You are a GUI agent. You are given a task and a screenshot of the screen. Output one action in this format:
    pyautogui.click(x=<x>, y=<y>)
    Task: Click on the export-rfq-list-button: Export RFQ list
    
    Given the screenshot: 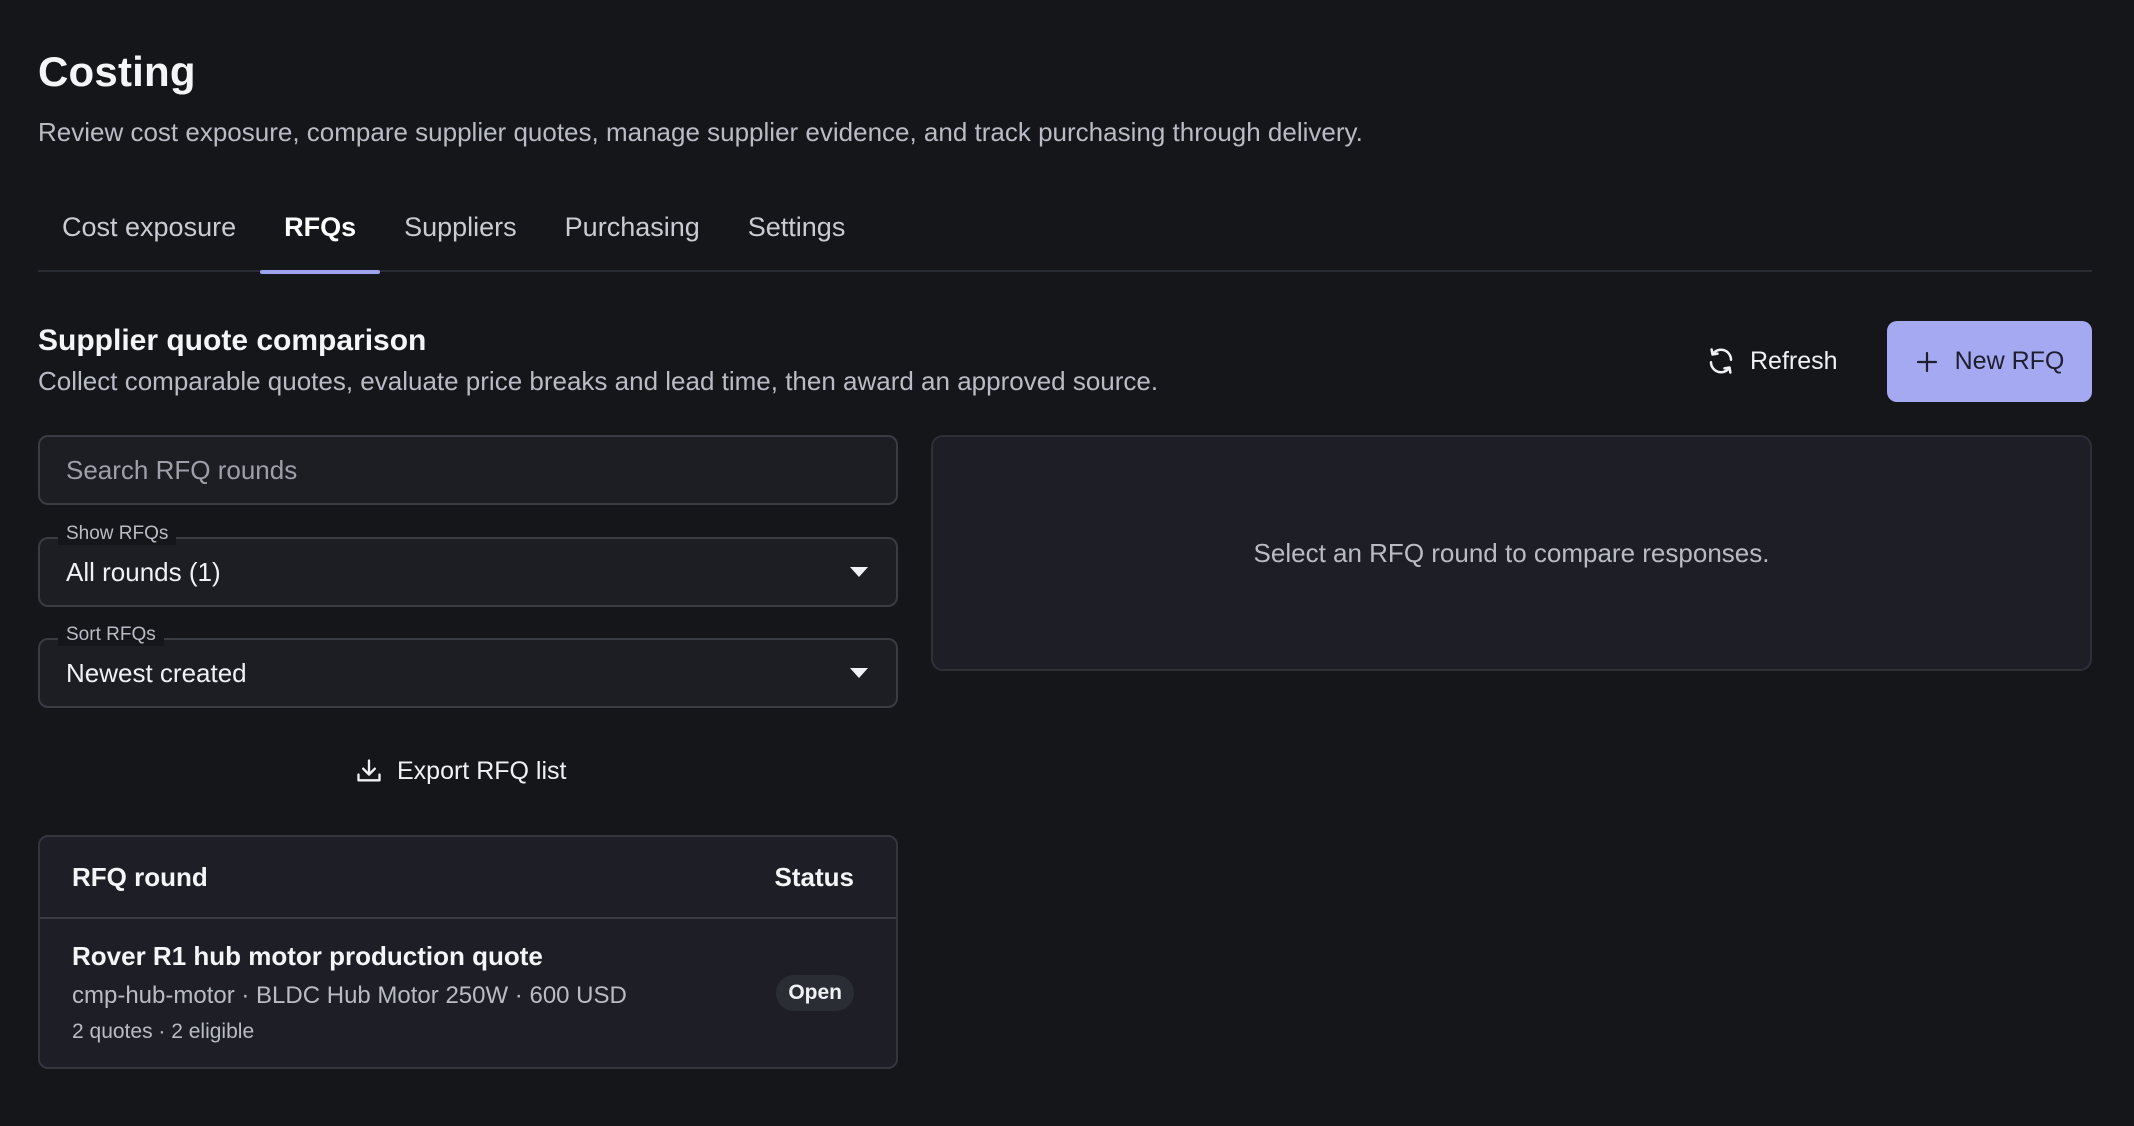 What is the action you would take?
    pyautogui.click(x=460, y=771)
    